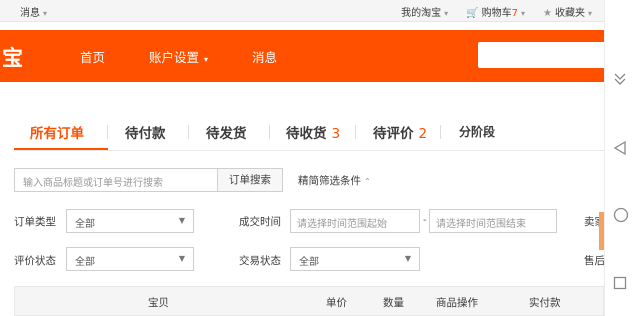 The image size is (633, 316). I want to click on date-start-input: 请选择时间范围起始, so click(355, 221).